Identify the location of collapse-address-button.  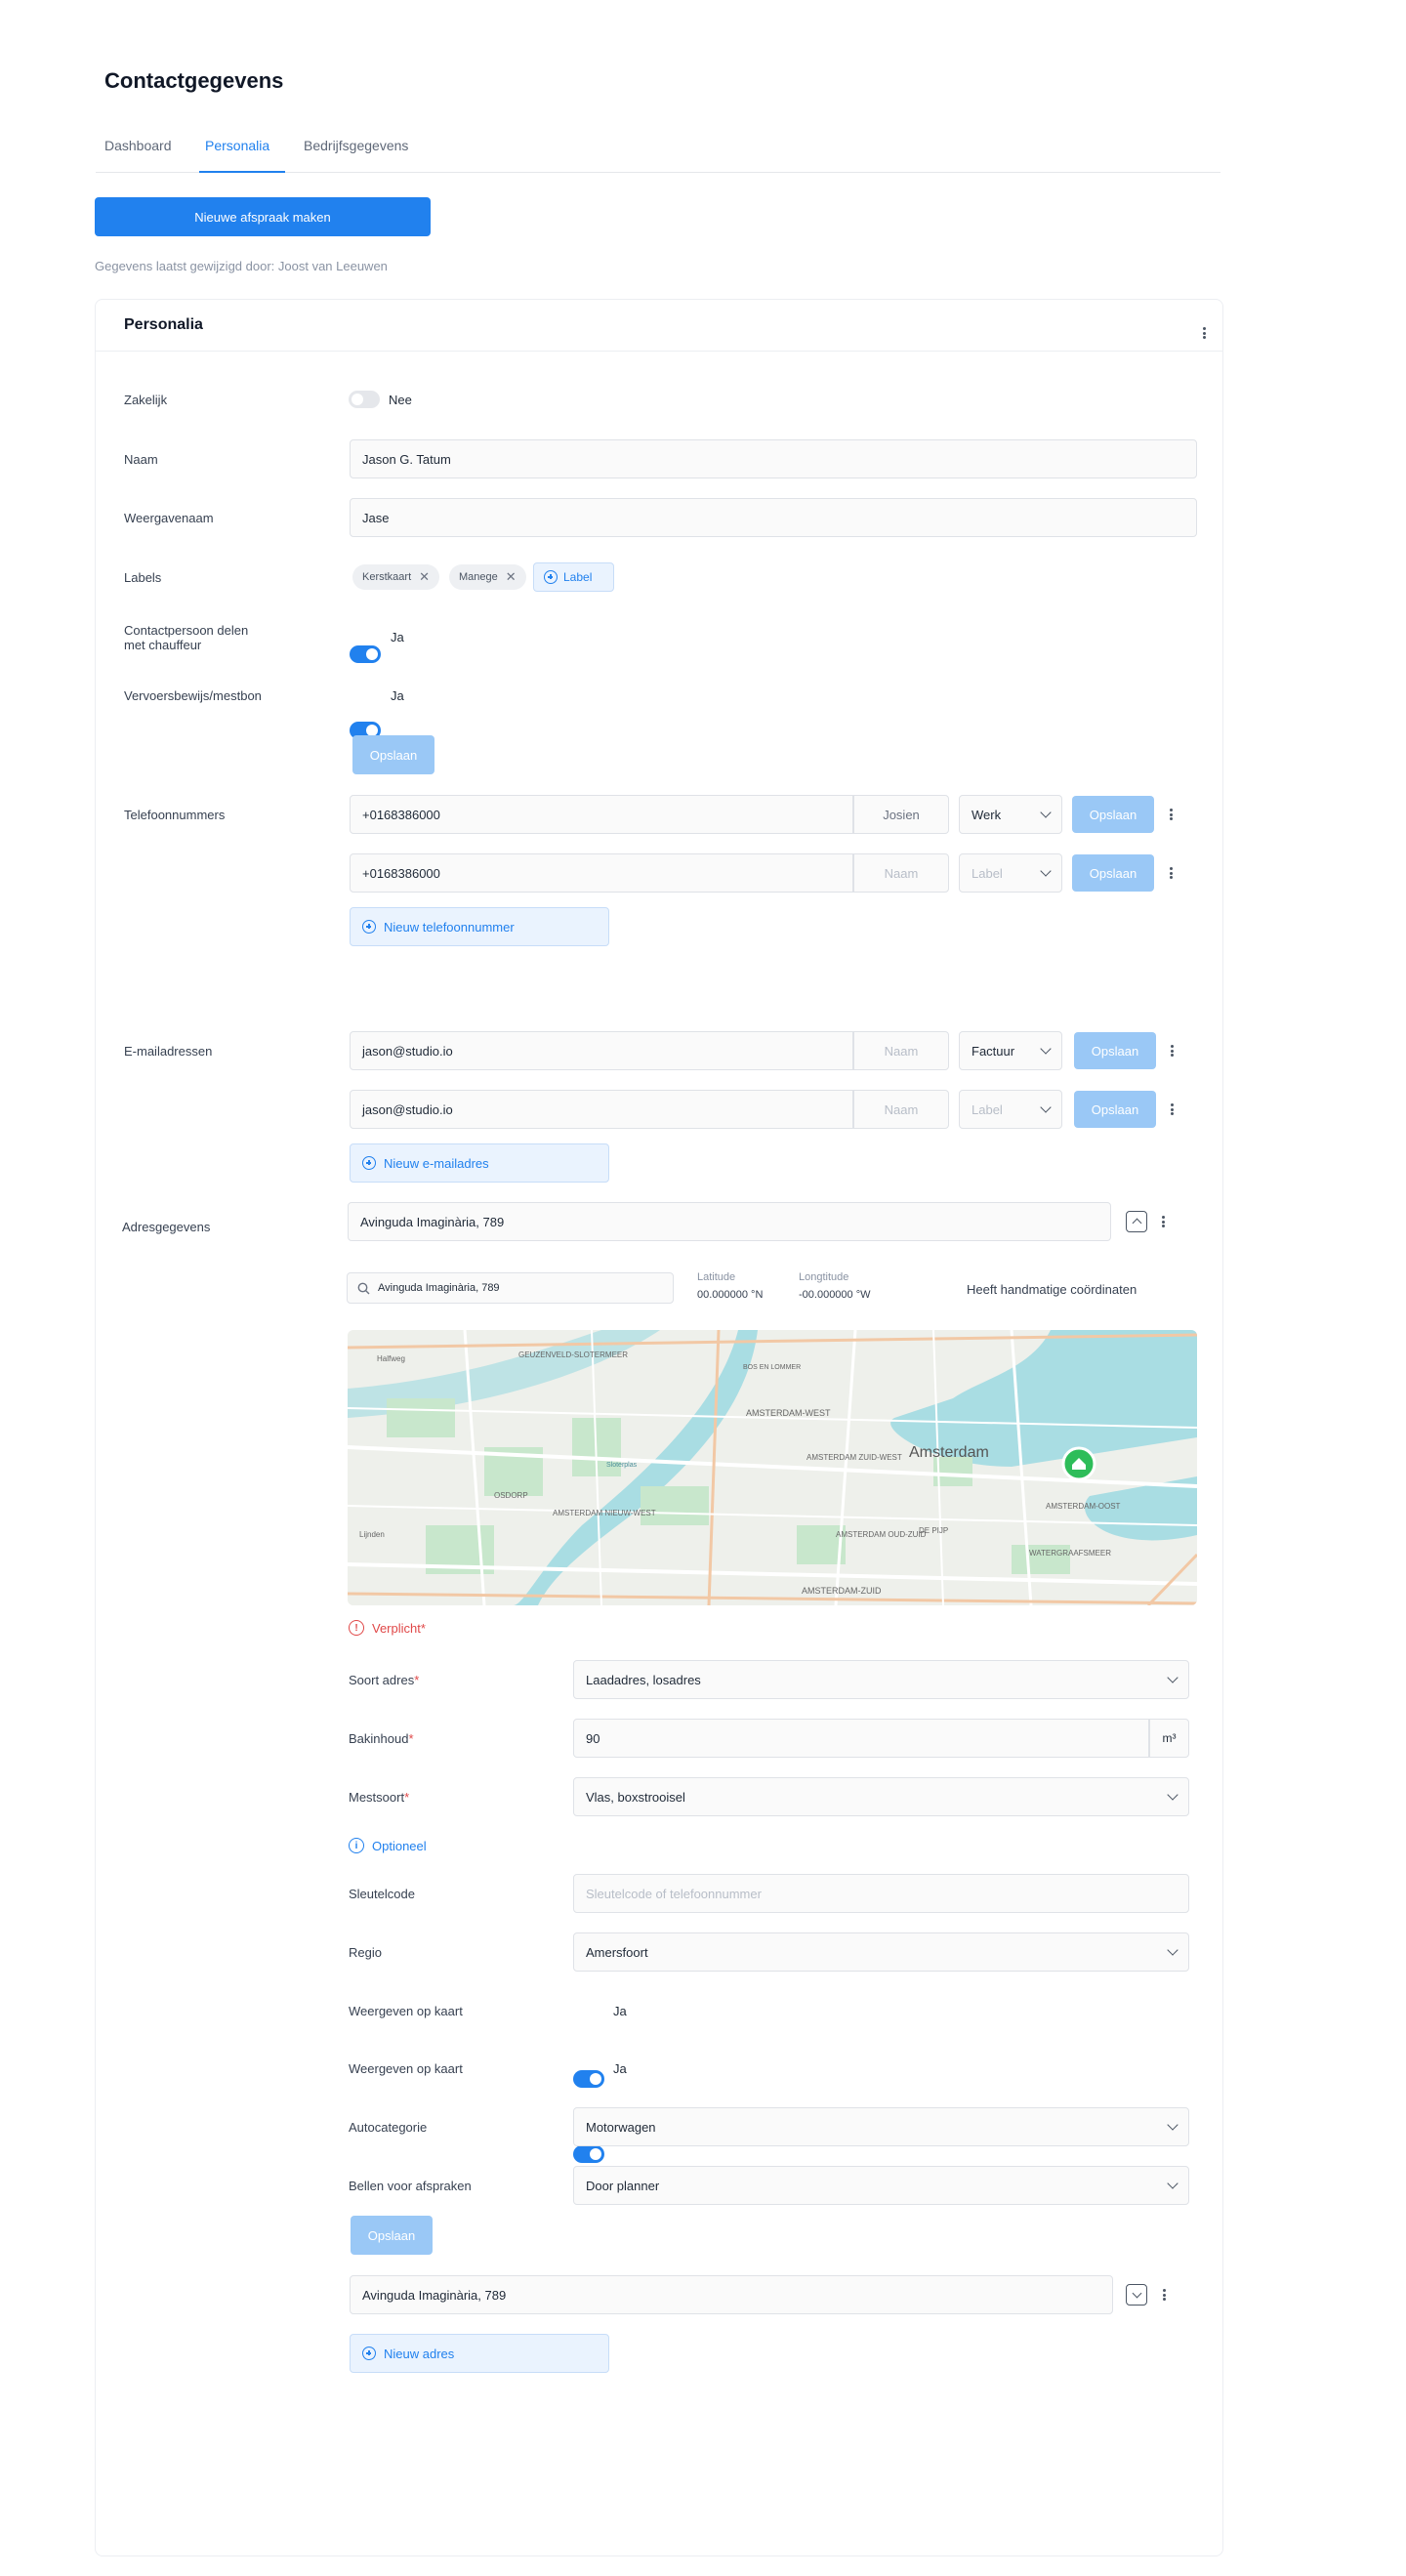
(1136, 1221).